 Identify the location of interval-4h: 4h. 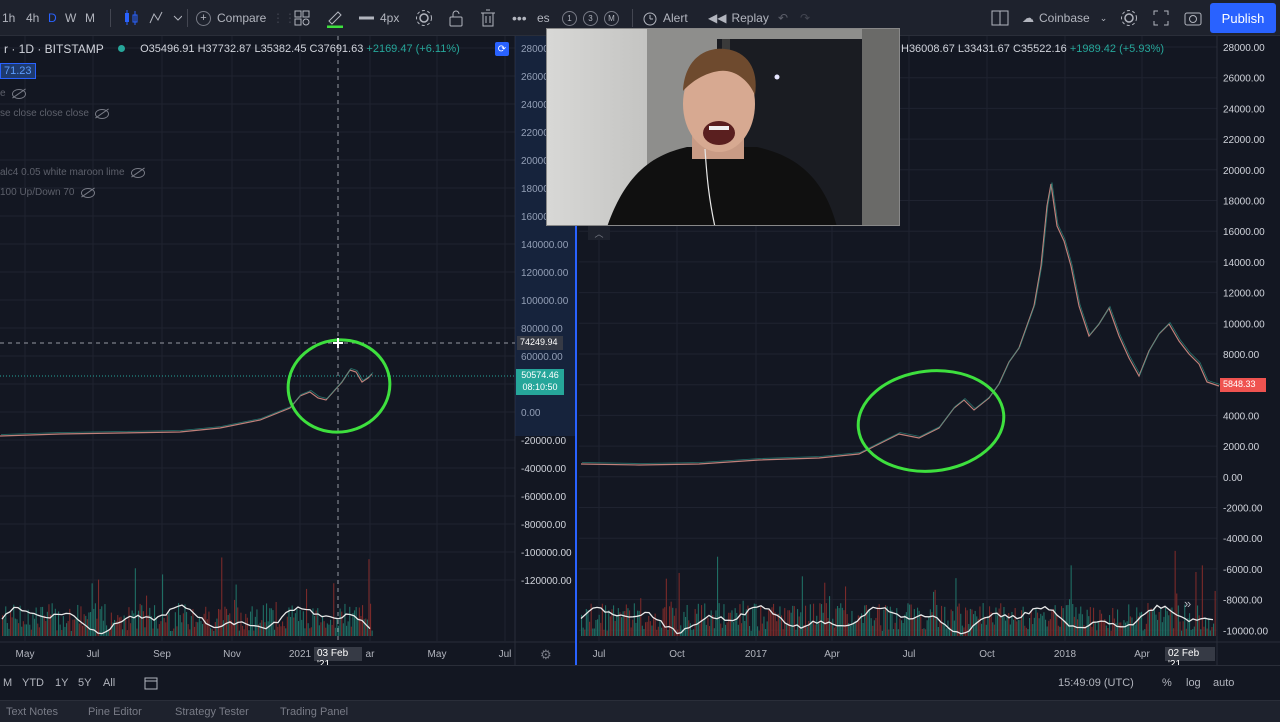
(32, 18).